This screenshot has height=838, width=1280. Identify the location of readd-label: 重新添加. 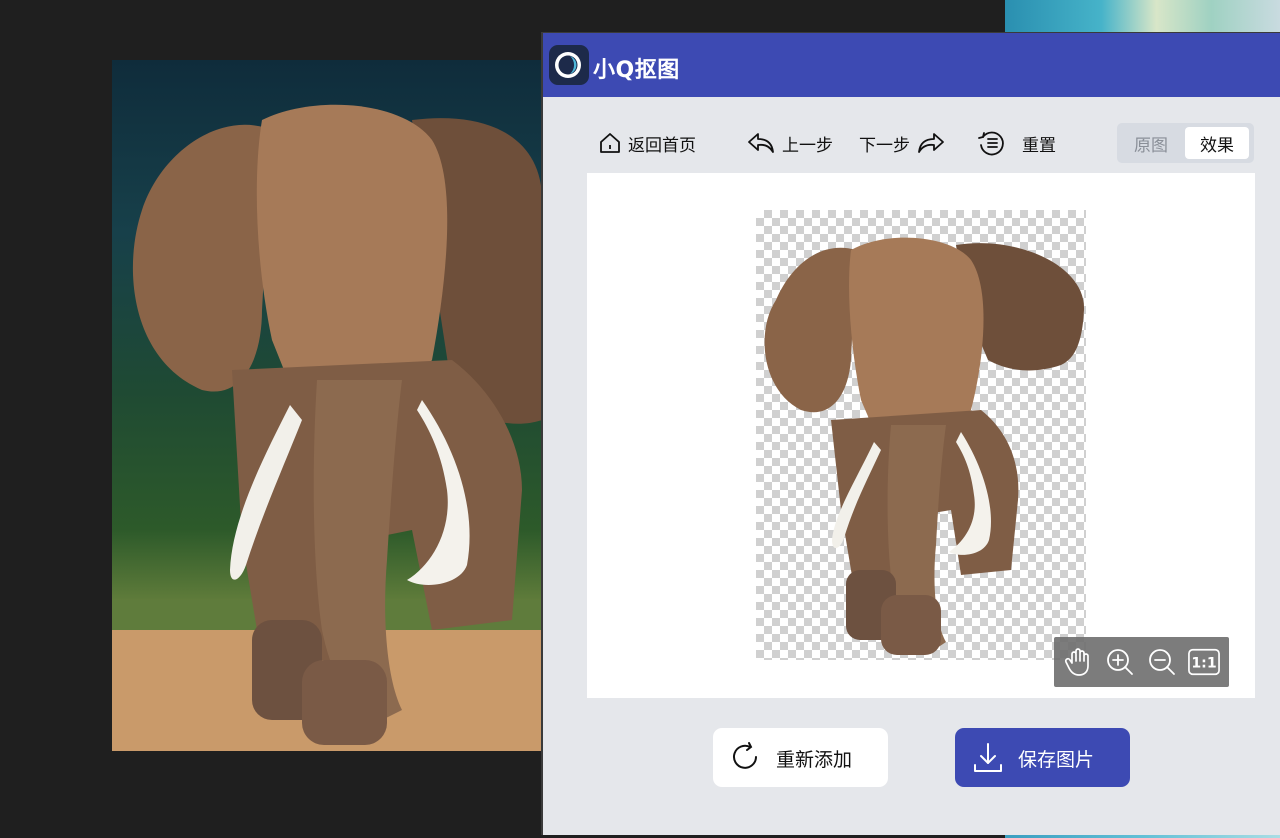
(814, 760).